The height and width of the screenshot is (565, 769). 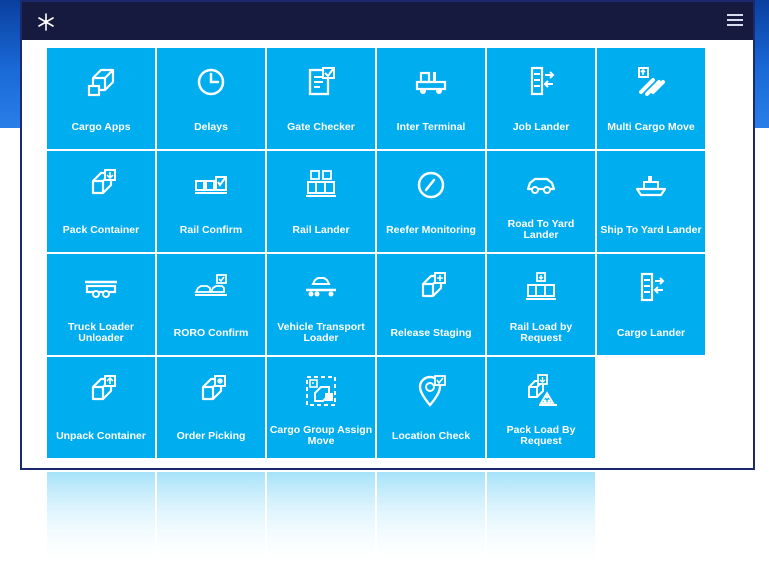 I want to click on app-tile-vehicle-transport-loader: Vehicle Transport Loader, so click(x=321, y=304).